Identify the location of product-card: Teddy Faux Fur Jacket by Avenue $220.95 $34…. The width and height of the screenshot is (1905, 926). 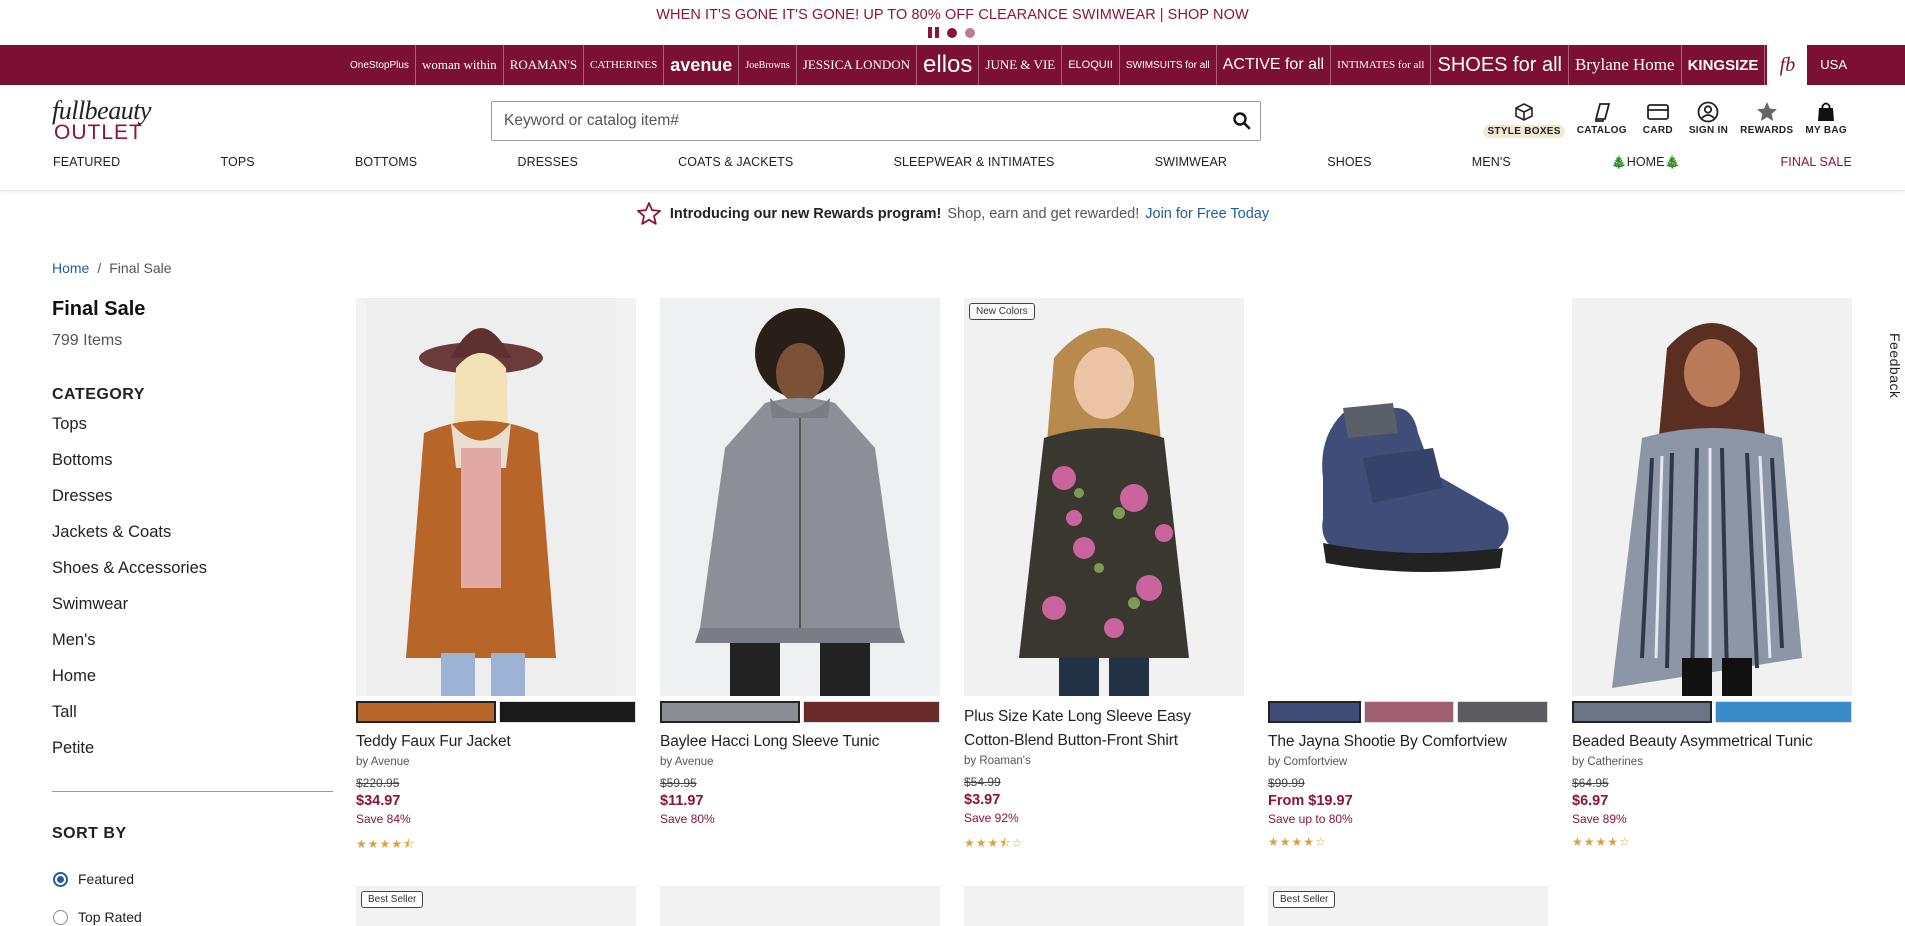
(496, 577).